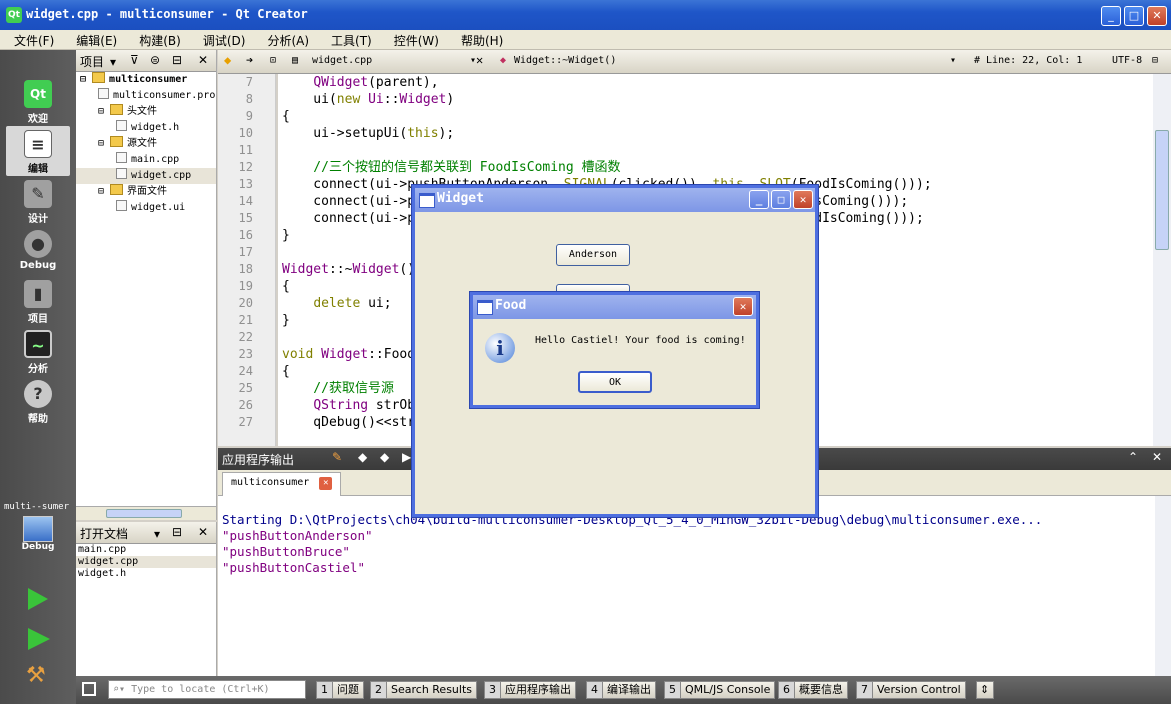 The width and height of the screenshot is (1171, 704). I want to click on qt-logo-icon: Qt, so click(38, 94).